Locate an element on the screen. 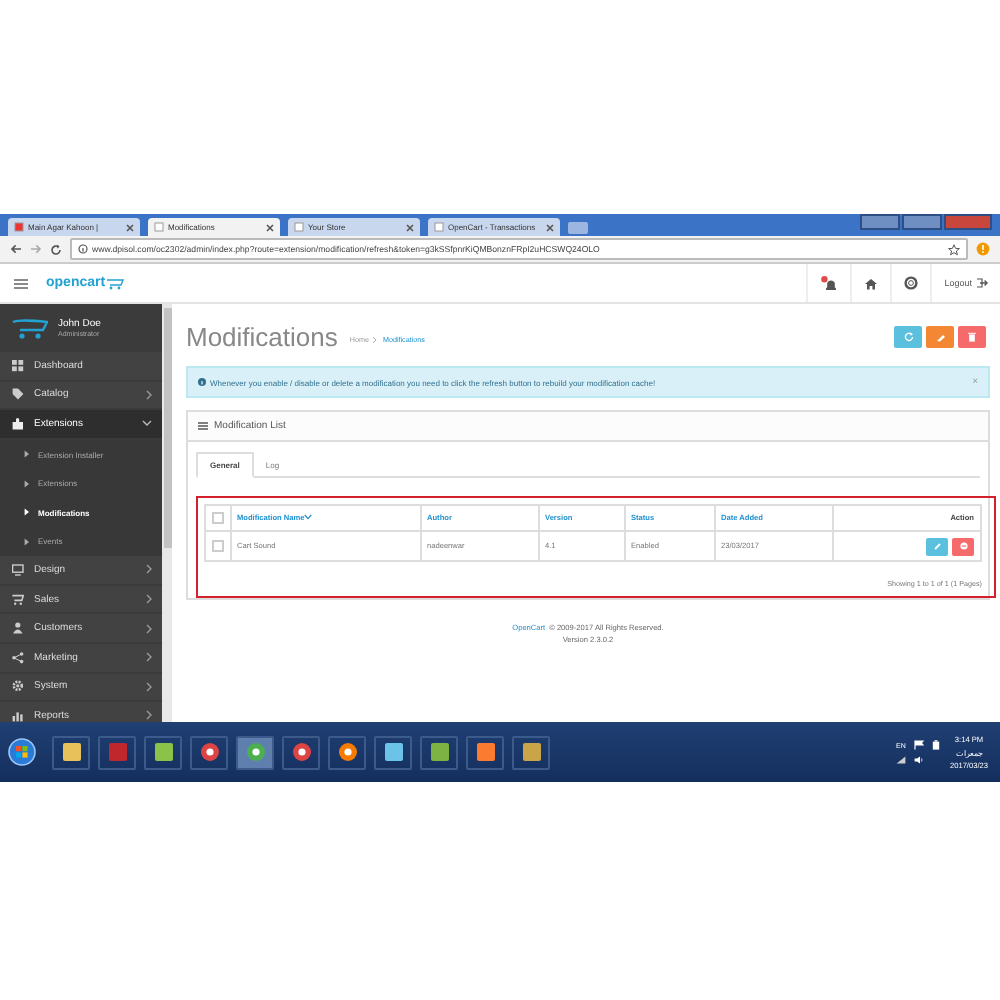  bell-icon is located at coordinates (829, 283).